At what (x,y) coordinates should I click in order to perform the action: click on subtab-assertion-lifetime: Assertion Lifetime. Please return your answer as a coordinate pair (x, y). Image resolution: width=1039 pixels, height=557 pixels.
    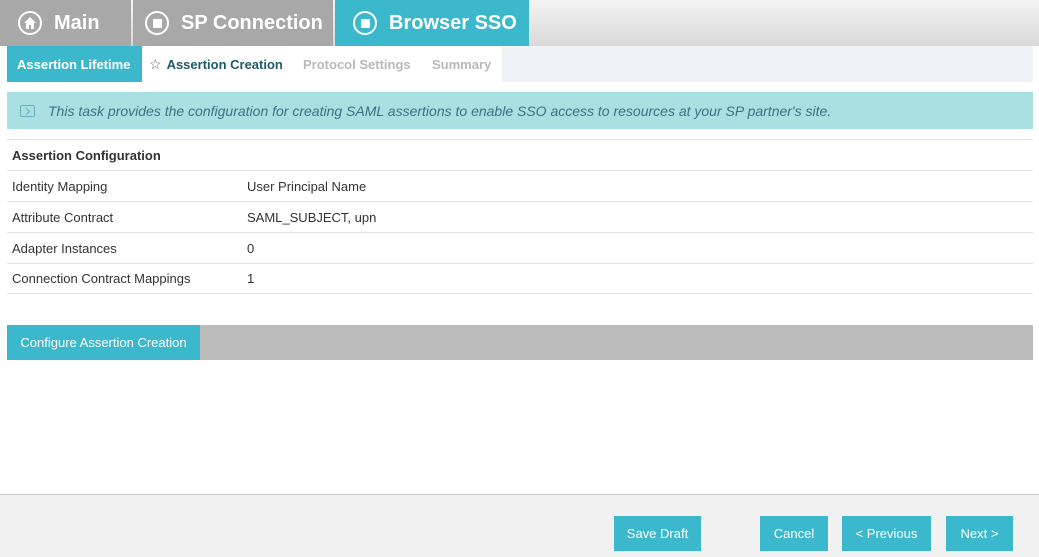
    Looking at the image, I should click on (74, 64).